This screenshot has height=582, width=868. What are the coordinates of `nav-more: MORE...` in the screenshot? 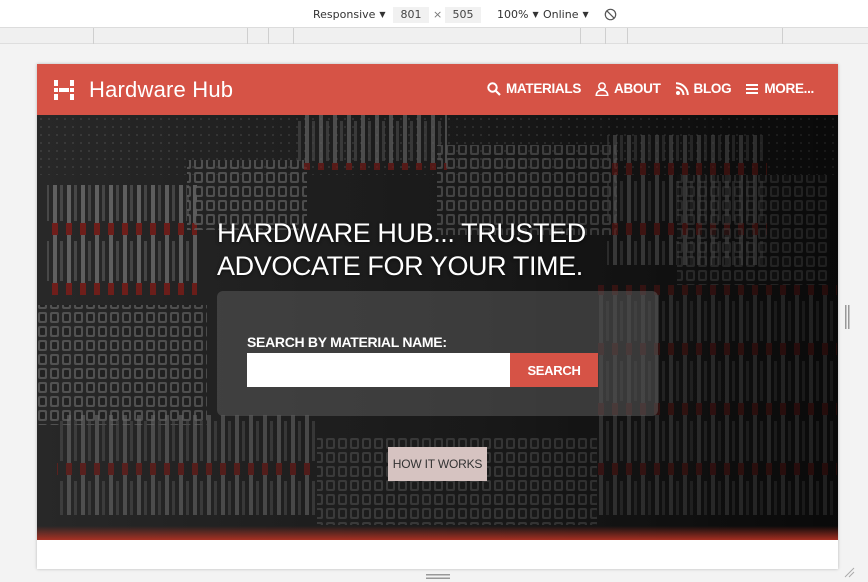 It's located at (779, 88).